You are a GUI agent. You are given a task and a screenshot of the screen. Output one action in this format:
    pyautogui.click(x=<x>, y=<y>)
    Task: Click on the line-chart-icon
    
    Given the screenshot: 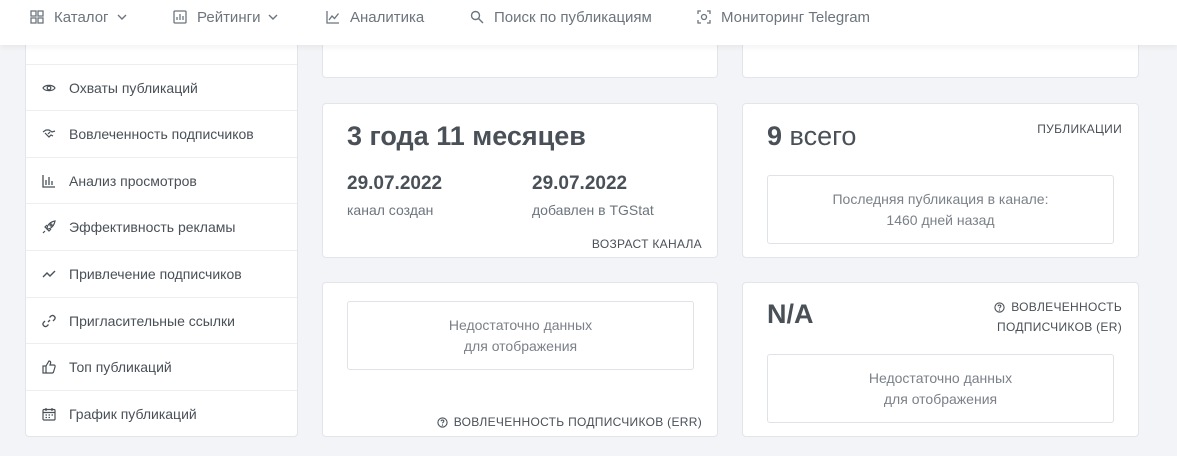 What is the action you would take?
    pyautogui.click(x=333, y=17)
    